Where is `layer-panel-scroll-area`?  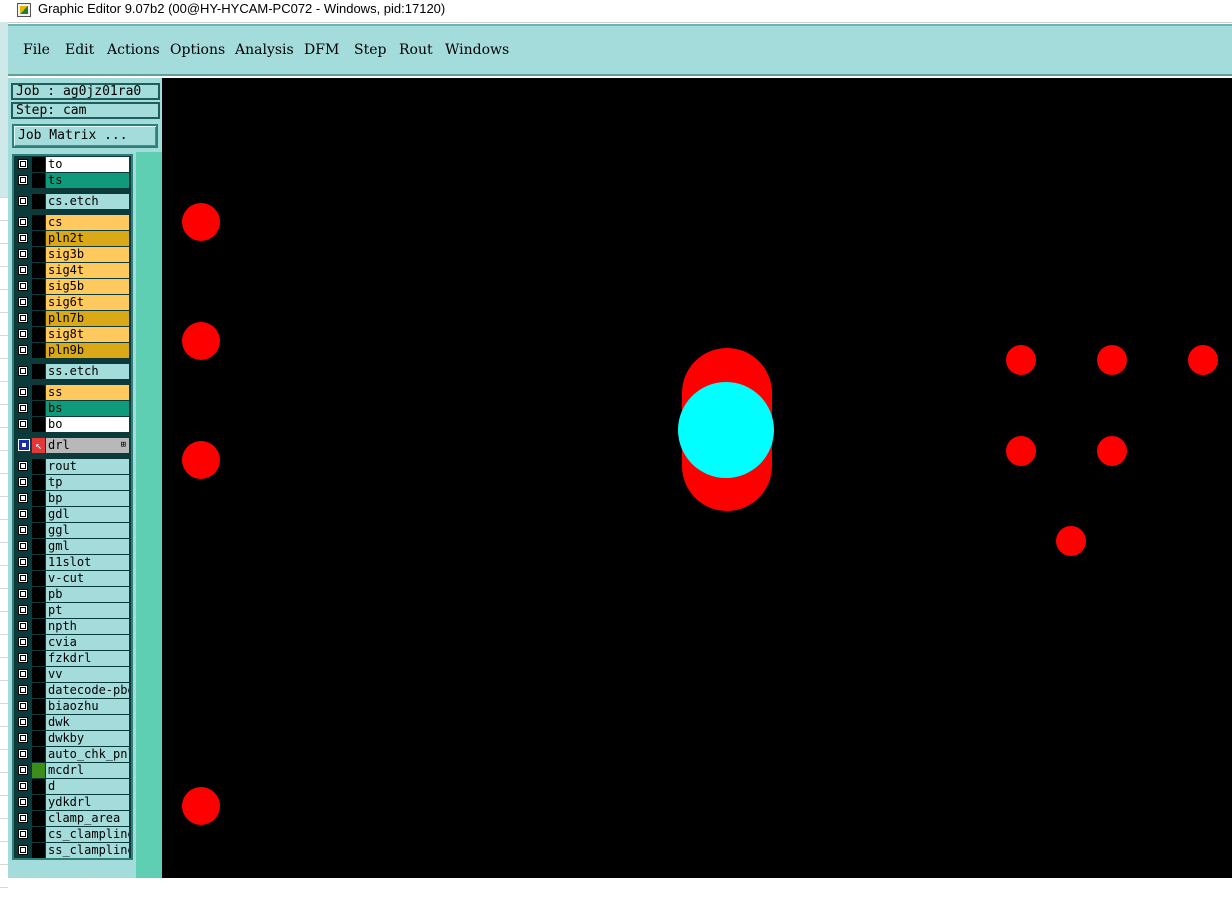
layer-panel-scroll-area is located at coordinates (149, 515).